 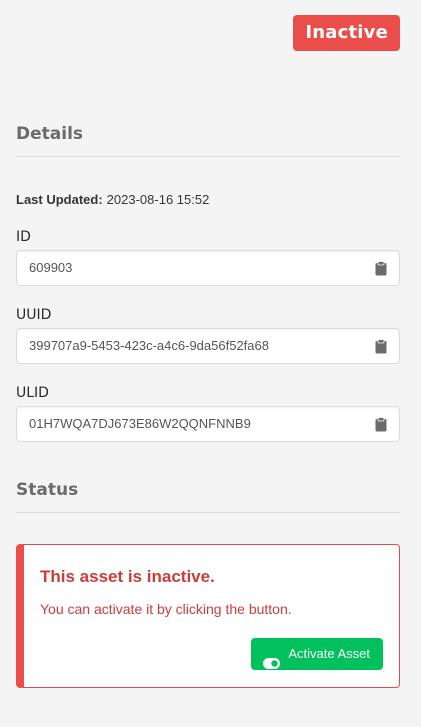 What do you see at coordinates (208, 140) in the screenshot?
I see `details-section-title: Details` at bounding box center [208, 140].